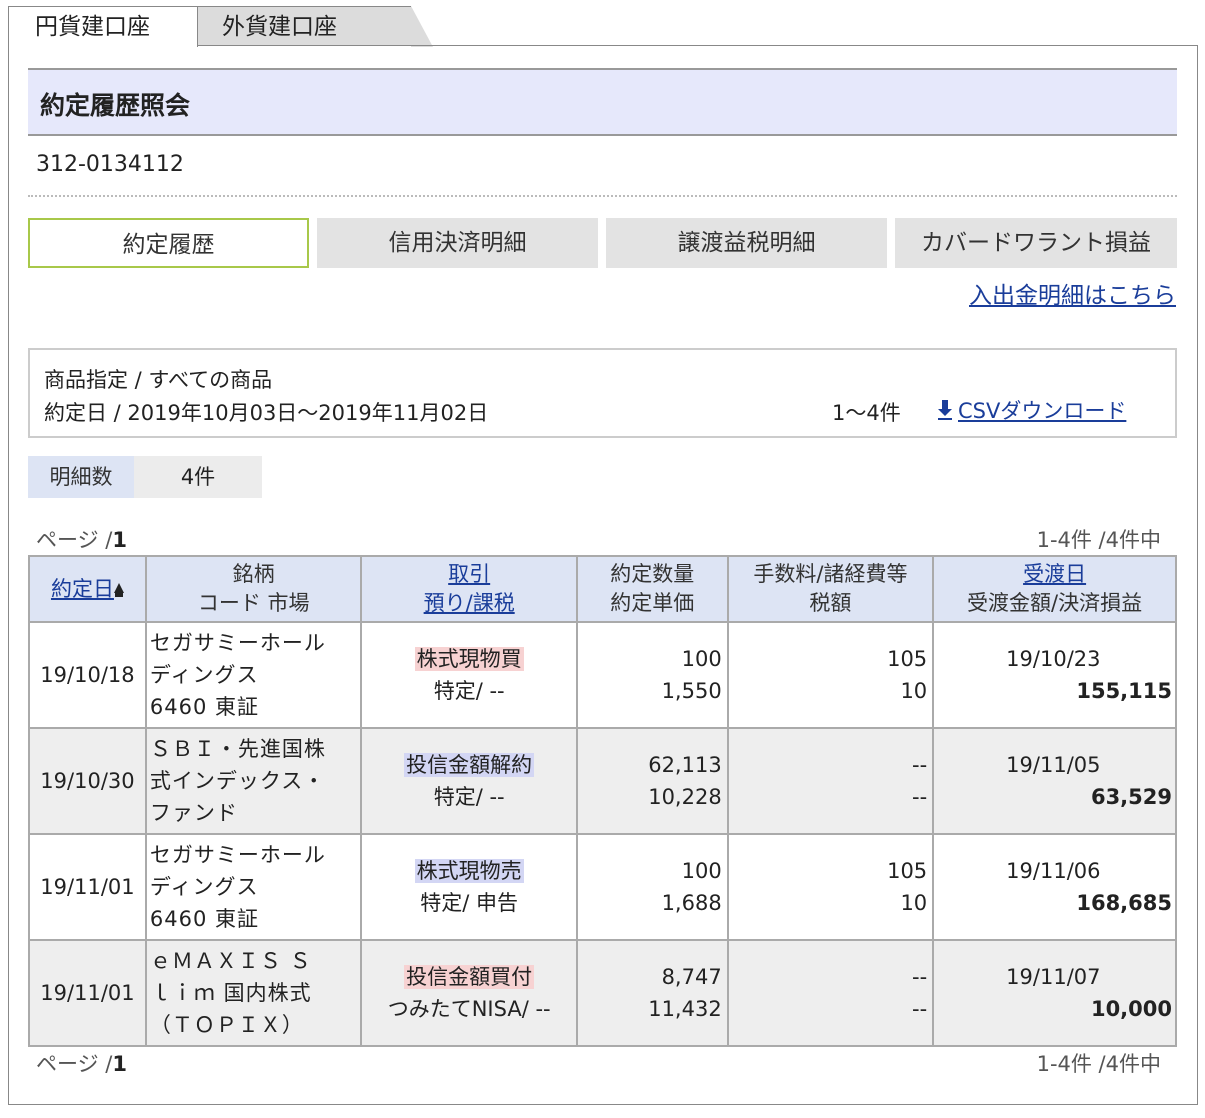 The width and height of the screenshot is (1205, 1118). Describe the element at coordinates (1053, 871) in the screenshot. I see `settlement-date: 19/11/06` at that location.